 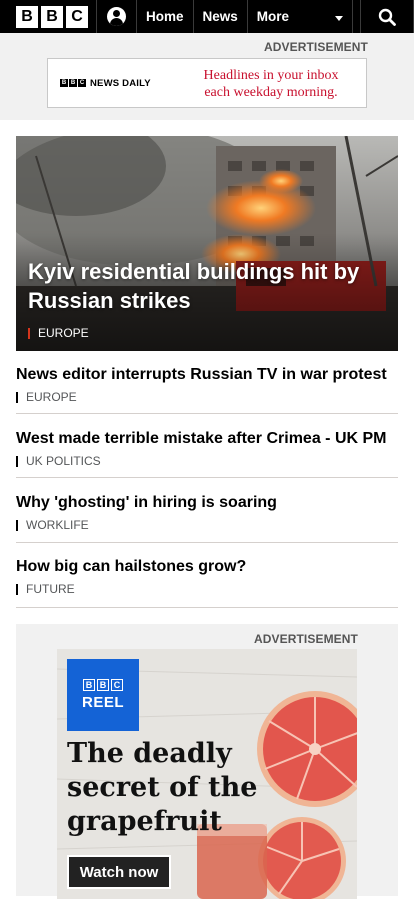 What do you see at coordinates (162, 787) in the screenshot?
I see `ad-headline: The deadly secret of the grapefruit` at bounding box center [162, 787].